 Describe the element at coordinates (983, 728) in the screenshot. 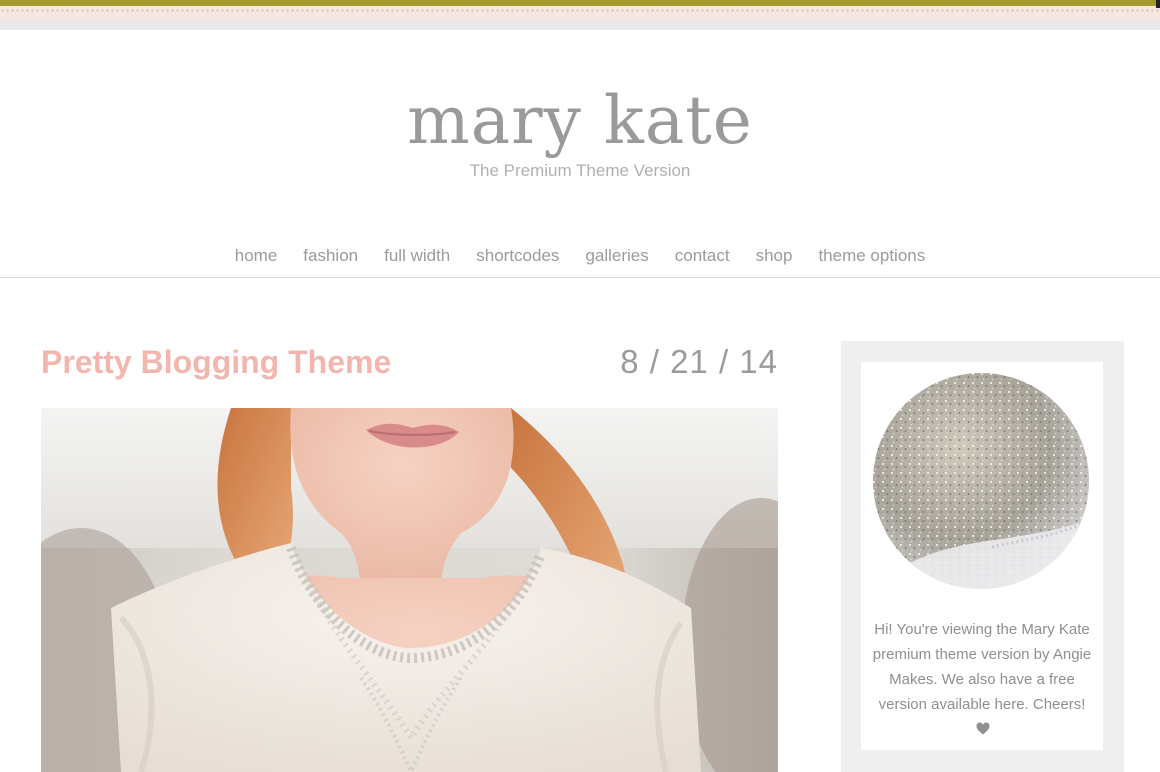

I see `heart-icon` at that location.